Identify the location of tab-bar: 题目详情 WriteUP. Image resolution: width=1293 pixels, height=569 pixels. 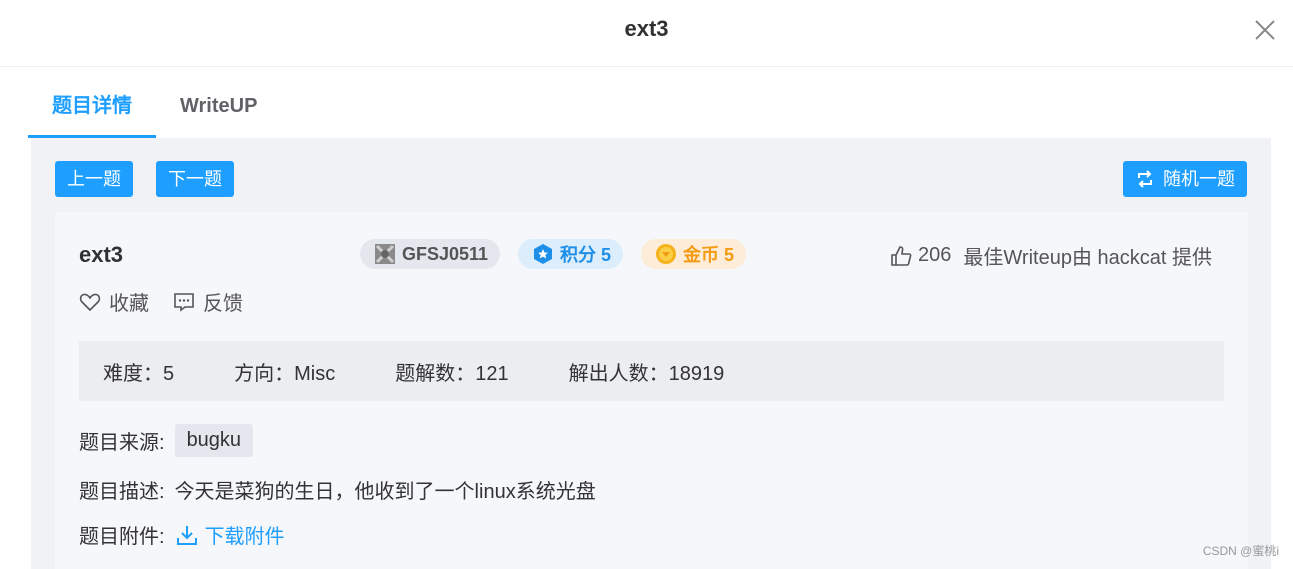
(154, 108).